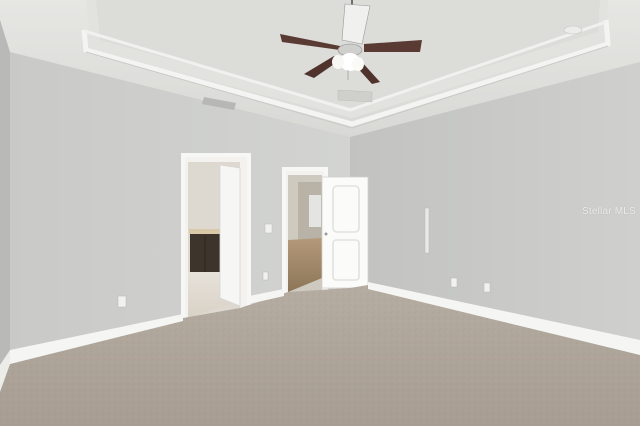 The image size is (640, 426). What do you see at coordinates (427, 230) in the screenshot?
I see `wall-strip` at bounding box center [427, 230].